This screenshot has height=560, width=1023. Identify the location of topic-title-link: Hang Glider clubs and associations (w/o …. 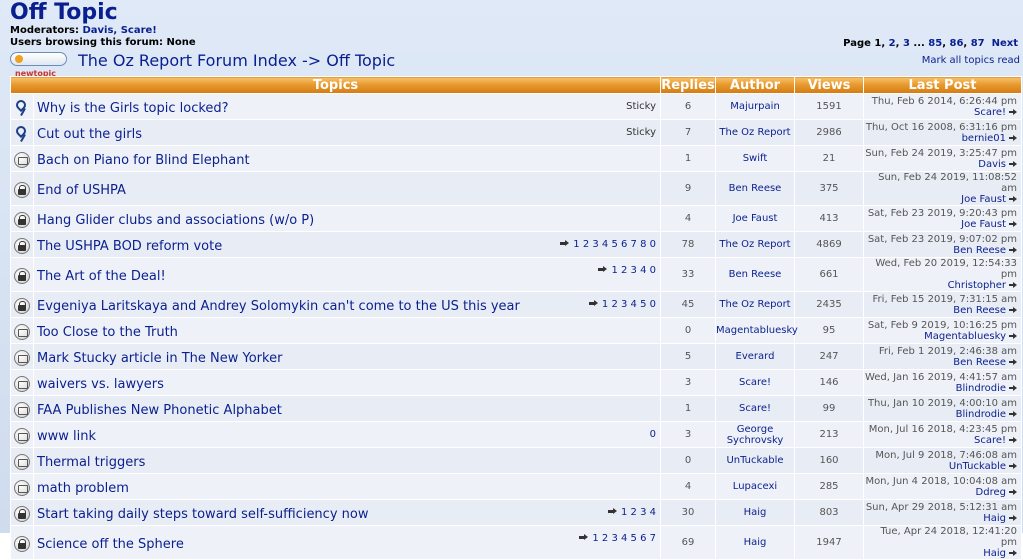
(174, 220).